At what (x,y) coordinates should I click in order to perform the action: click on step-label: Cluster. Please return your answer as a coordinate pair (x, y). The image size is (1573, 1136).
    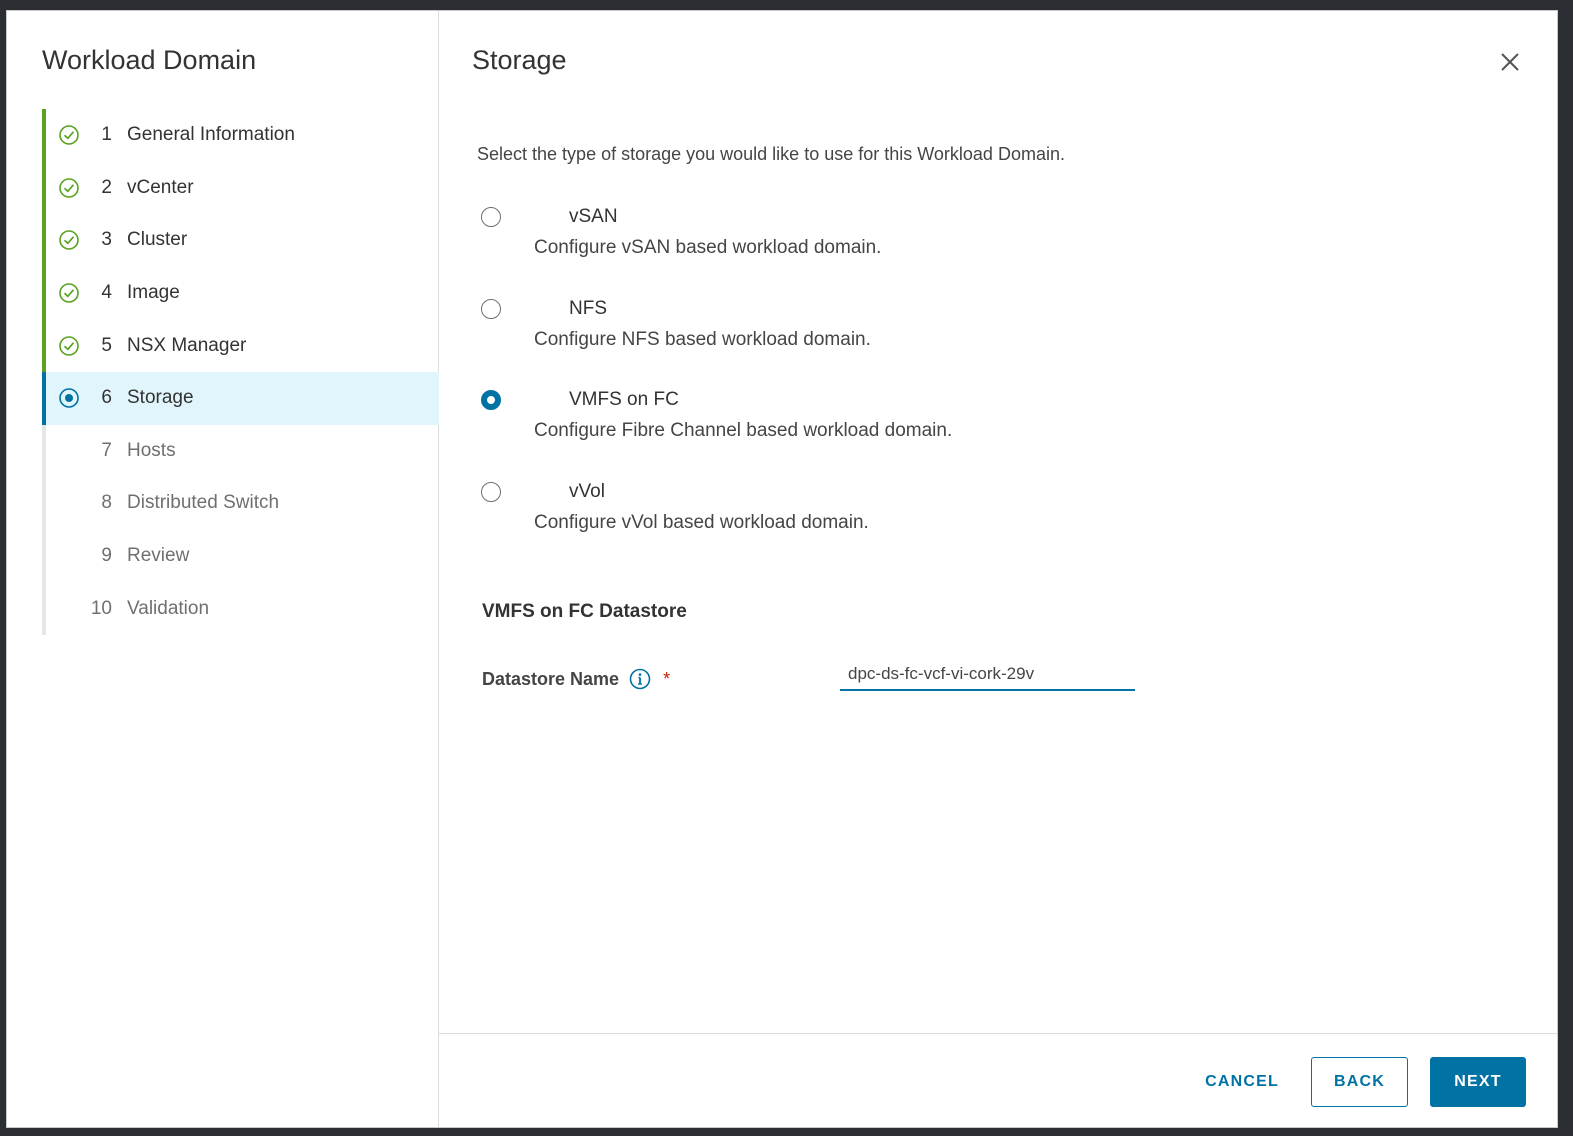
    Looking at the image, I should click on (157, 240).